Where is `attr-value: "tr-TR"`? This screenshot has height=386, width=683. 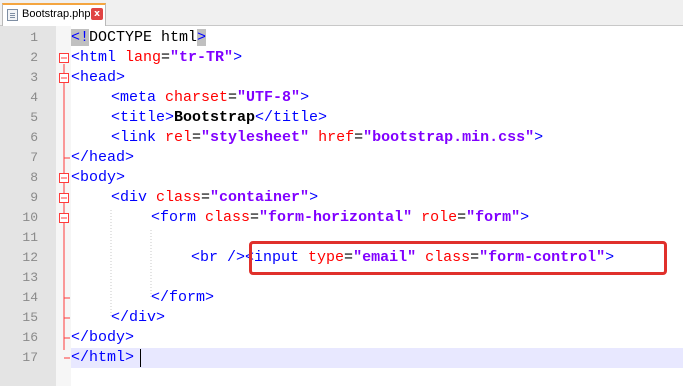
attr-value: "tr-TR" is located at coordinates (202, 57).